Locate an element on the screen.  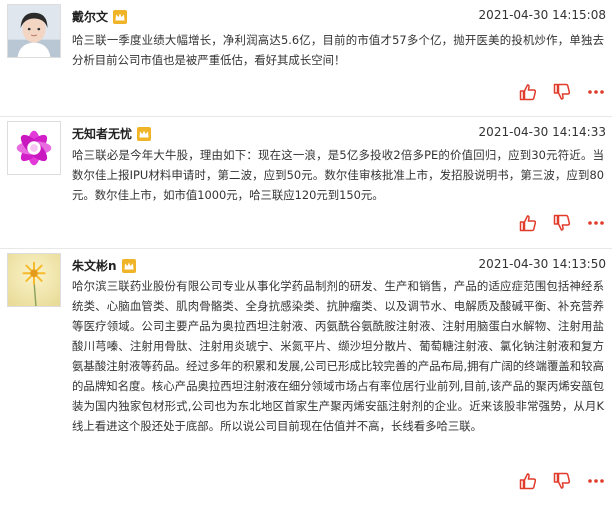
dandelion-avatar-icon is located at coordinates (34, 280).